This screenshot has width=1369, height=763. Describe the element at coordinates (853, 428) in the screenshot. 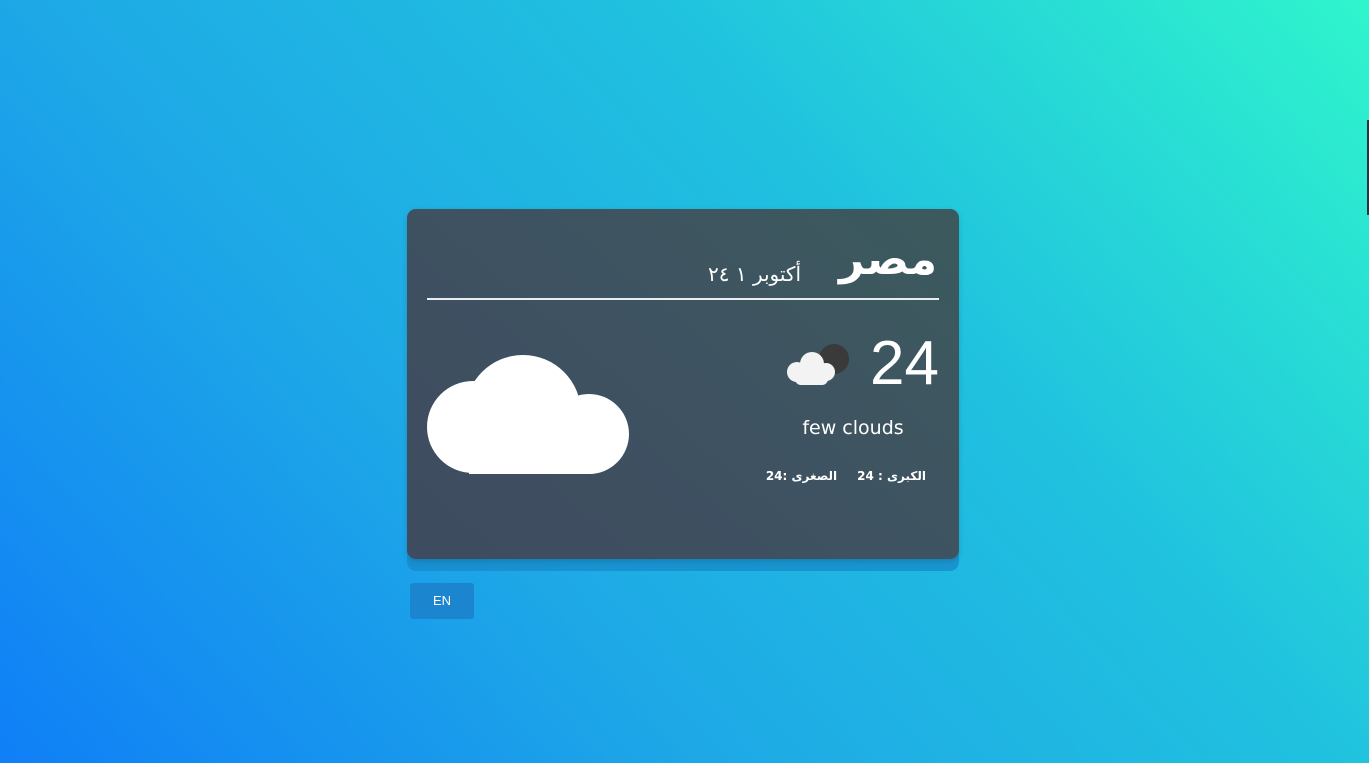

I see `weather-description: few clouds` at that location.